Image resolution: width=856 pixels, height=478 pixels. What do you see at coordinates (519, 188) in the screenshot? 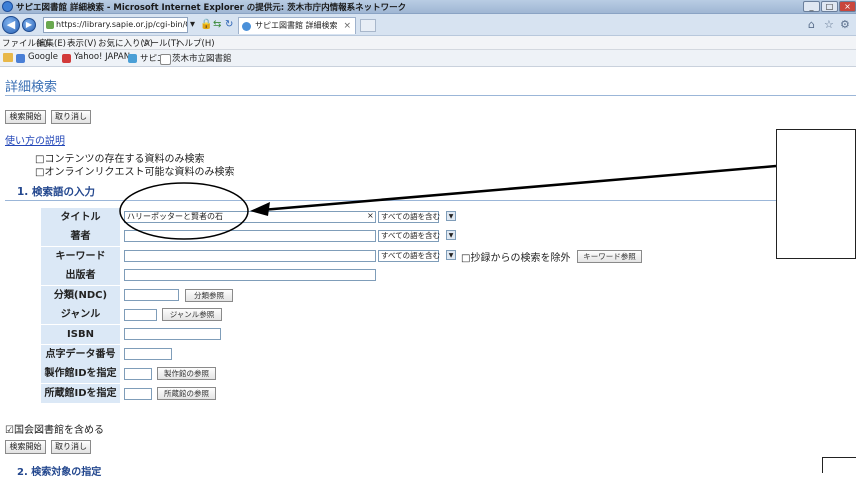
I see `annotation-arrow-line` at bounding box center [519, 188].